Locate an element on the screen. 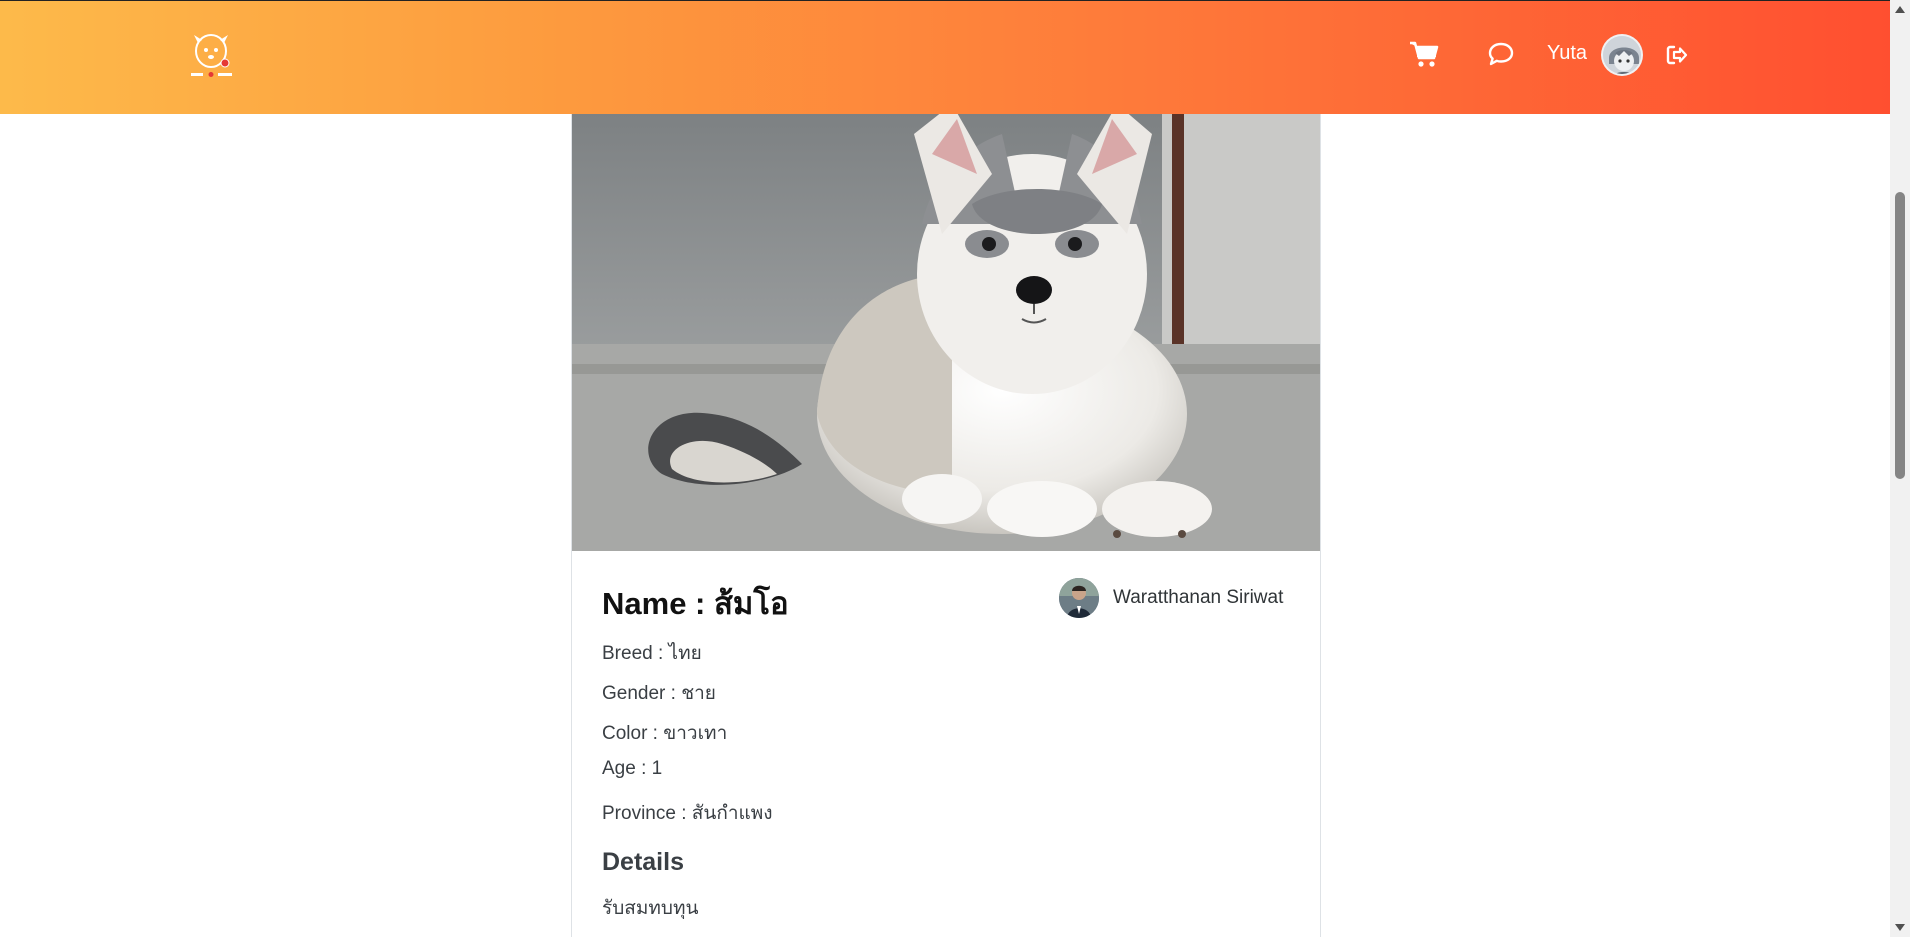 This screenshot has height=937, width=1910. owner-avatar is located at coordinates (1079, 598).